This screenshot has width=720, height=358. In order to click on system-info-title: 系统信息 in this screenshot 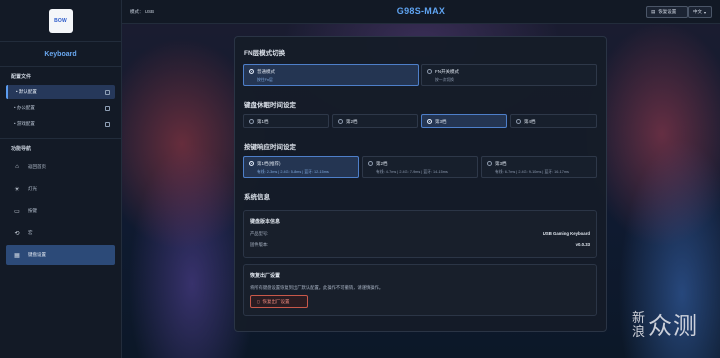, I will do `click(257, 197)`.